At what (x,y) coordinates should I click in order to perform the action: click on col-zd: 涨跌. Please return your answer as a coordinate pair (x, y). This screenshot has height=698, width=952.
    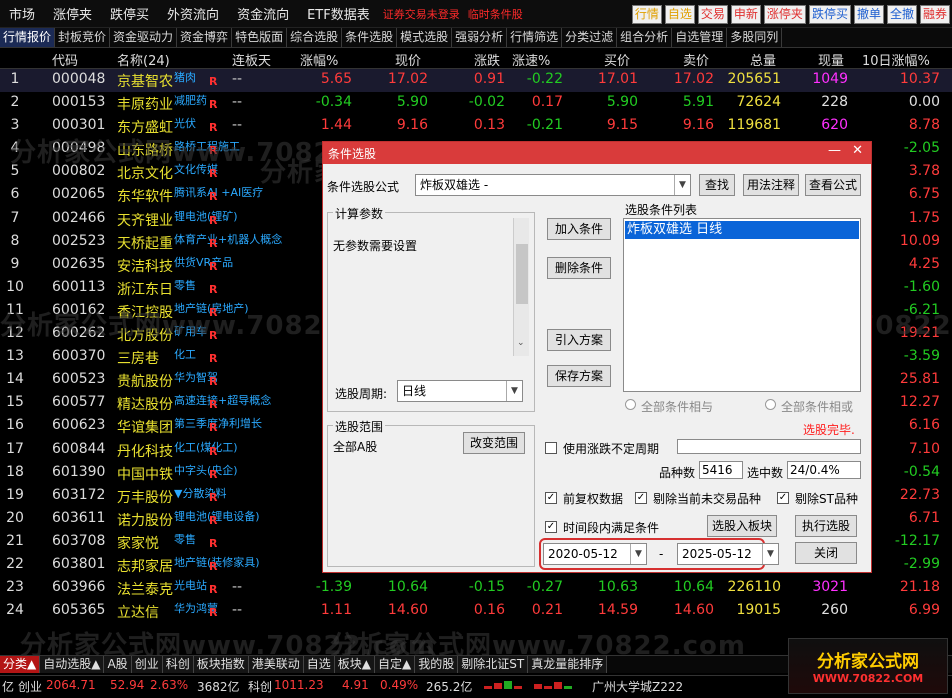
    Looking at the image, I should click on (487, 59).